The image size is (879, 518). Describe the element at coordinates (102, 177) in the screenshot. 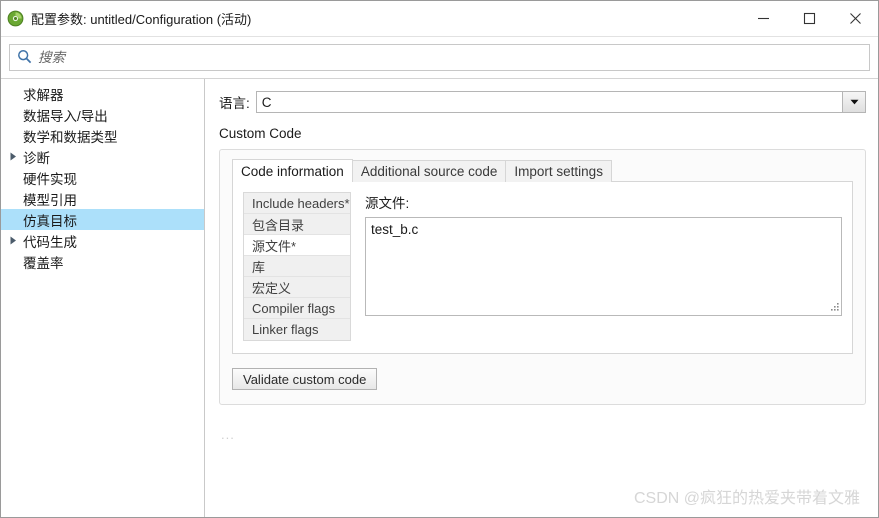

I see `sidebar-item-hardware-implementation: 硬件实现` at that location.